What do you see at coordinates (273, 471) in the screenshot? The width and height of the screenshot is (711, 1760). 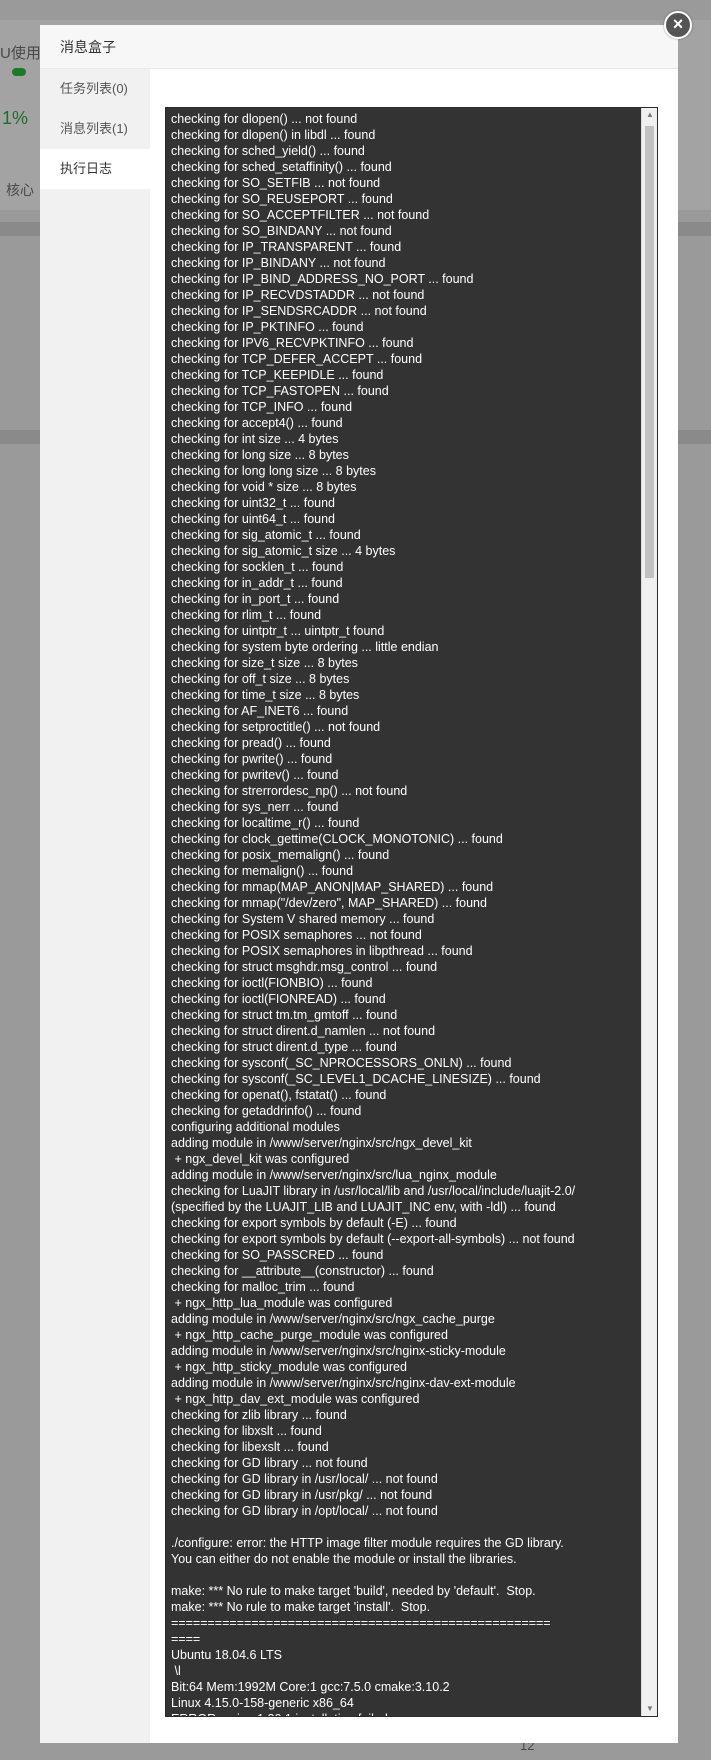 I see `log-line: checking for long long size ... 8 bytes` at bounding box center [273, 471].